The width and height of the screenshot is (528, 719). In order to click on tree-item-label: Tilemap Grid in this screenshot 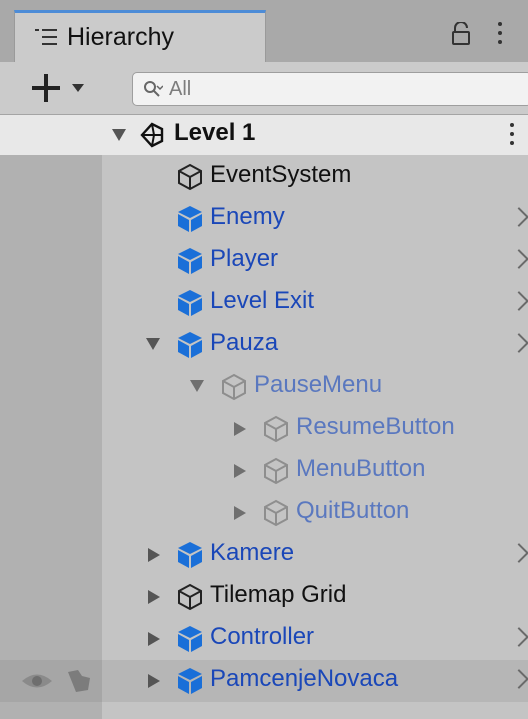, I will do `click(278, 594)`.